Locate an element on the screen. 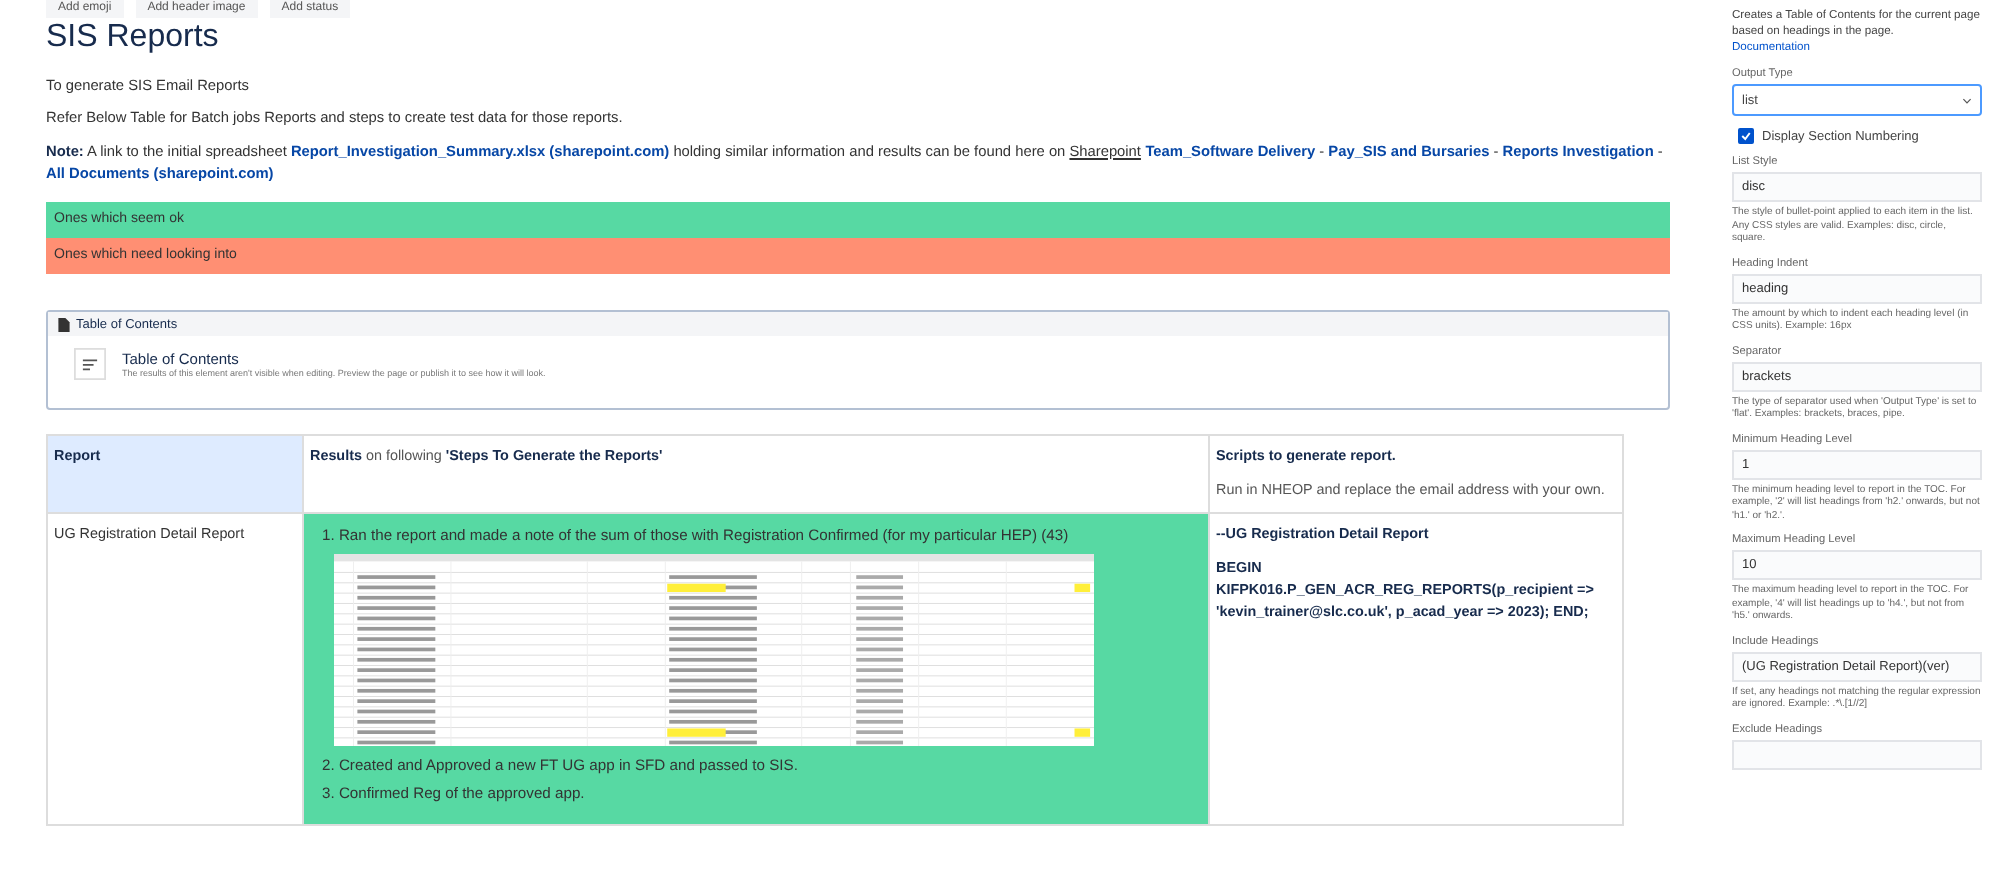  input-field is located at coordinates (1857, 754).